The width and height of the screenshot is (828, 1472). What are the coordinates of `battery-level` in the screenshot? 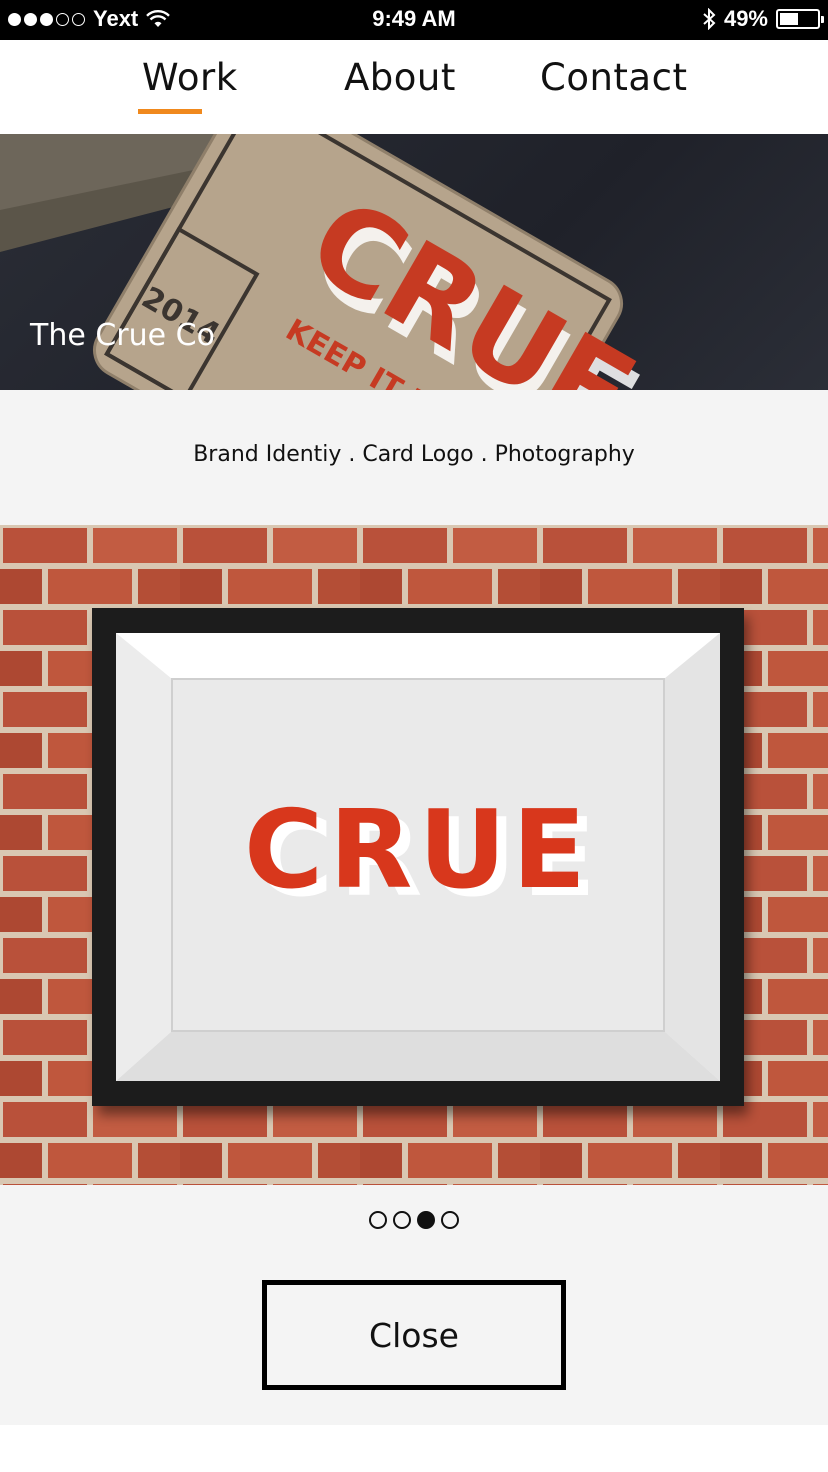 It's located at (789, 19).